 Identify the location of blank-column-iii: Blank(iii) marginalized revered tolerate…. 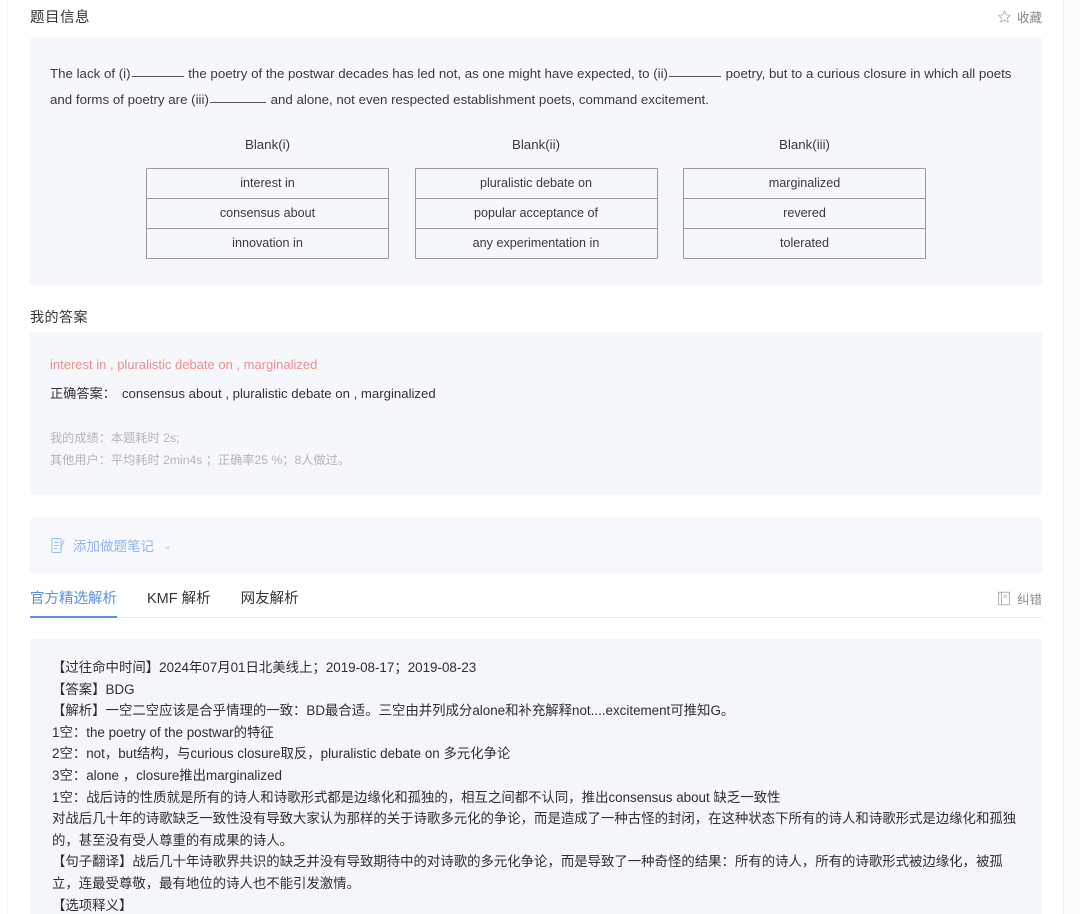
(804, 198).